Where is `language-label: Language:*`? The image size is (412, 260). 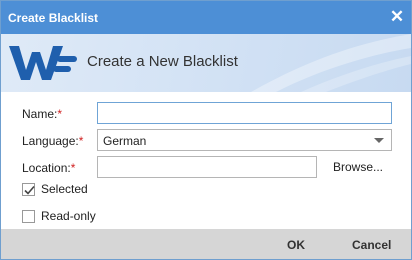 language-label: Language:* is located at coordinates (53, 141).